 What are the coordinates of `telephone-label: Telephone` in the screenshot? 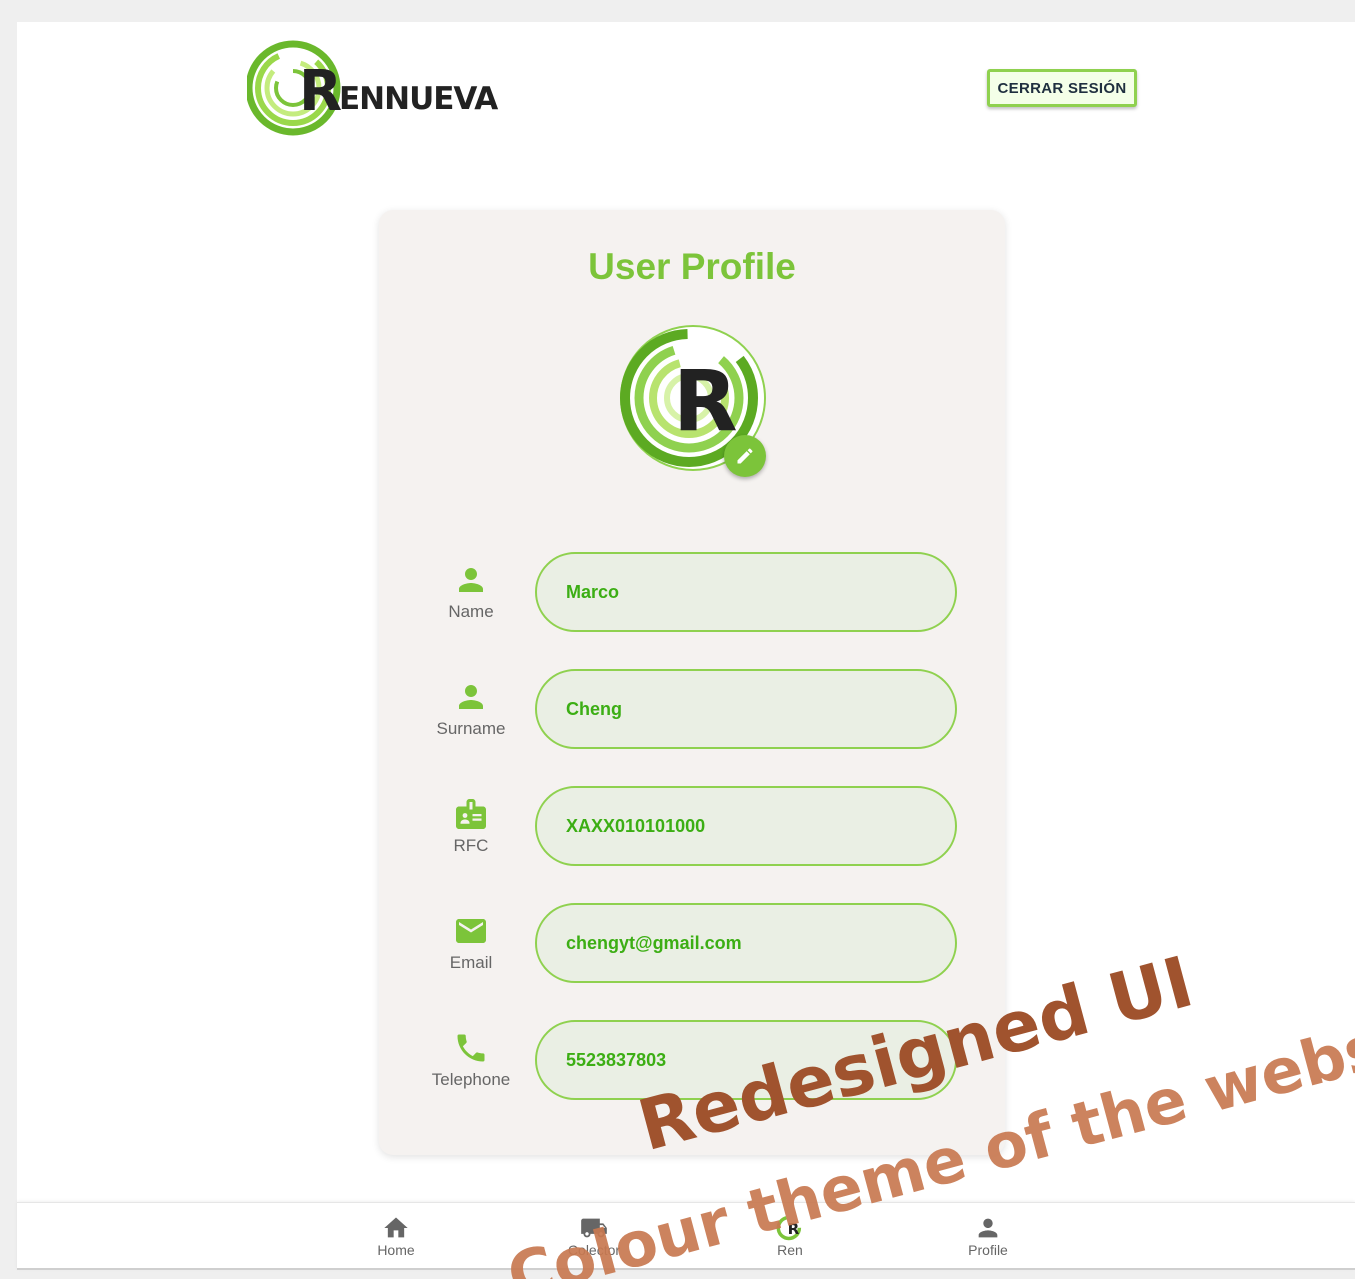 It's located at (471, 1060).